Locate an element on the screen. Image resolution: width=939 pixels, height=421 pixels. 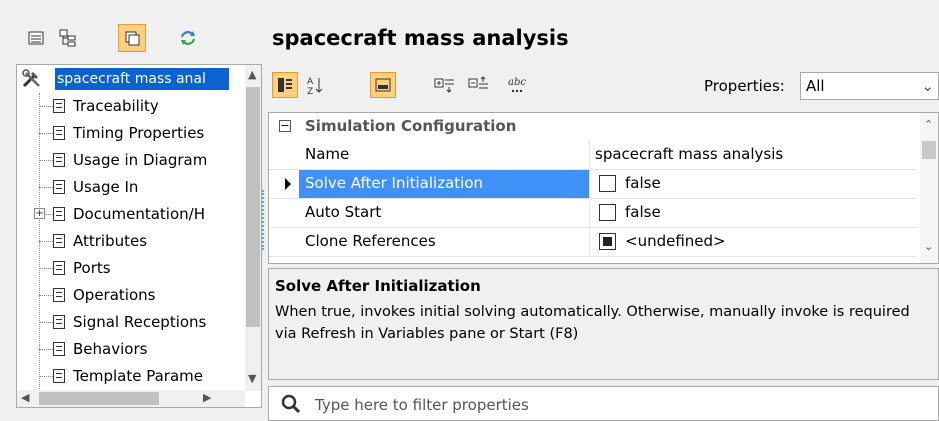
current-row-icon is located at coordinates (288, 184).